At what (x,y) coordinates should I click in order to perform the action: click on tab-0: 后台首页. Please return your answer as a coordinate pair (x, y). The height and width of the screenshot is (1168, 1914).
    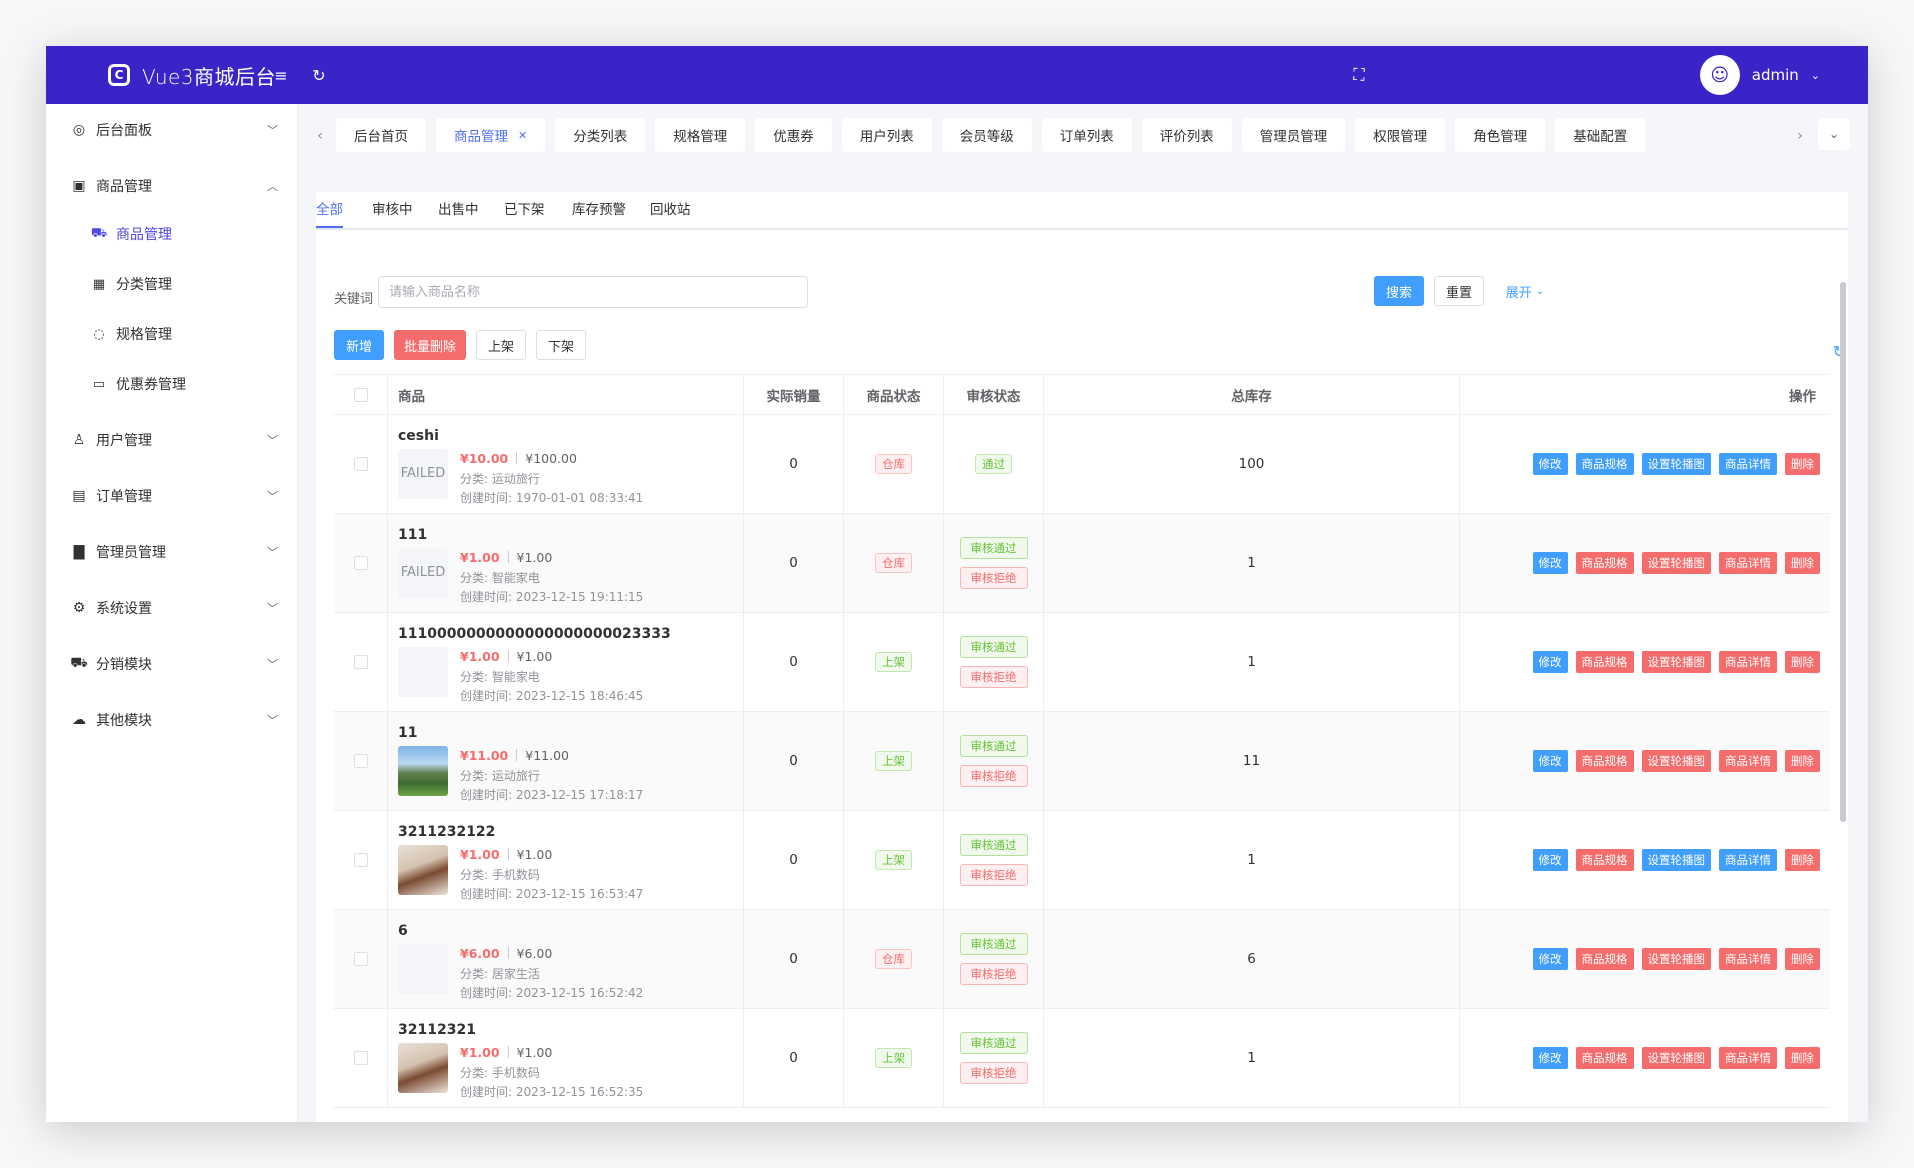
    Looking at the image, I should click on (381, 135).